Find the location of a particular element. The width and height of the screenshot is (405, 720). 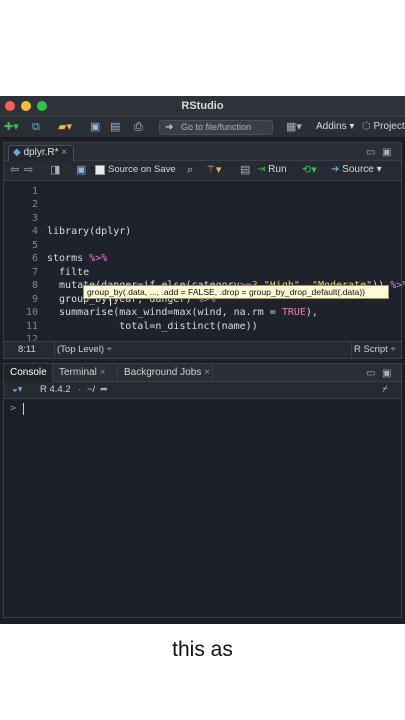

video-caption: this as is located at coordinates (202, 649).